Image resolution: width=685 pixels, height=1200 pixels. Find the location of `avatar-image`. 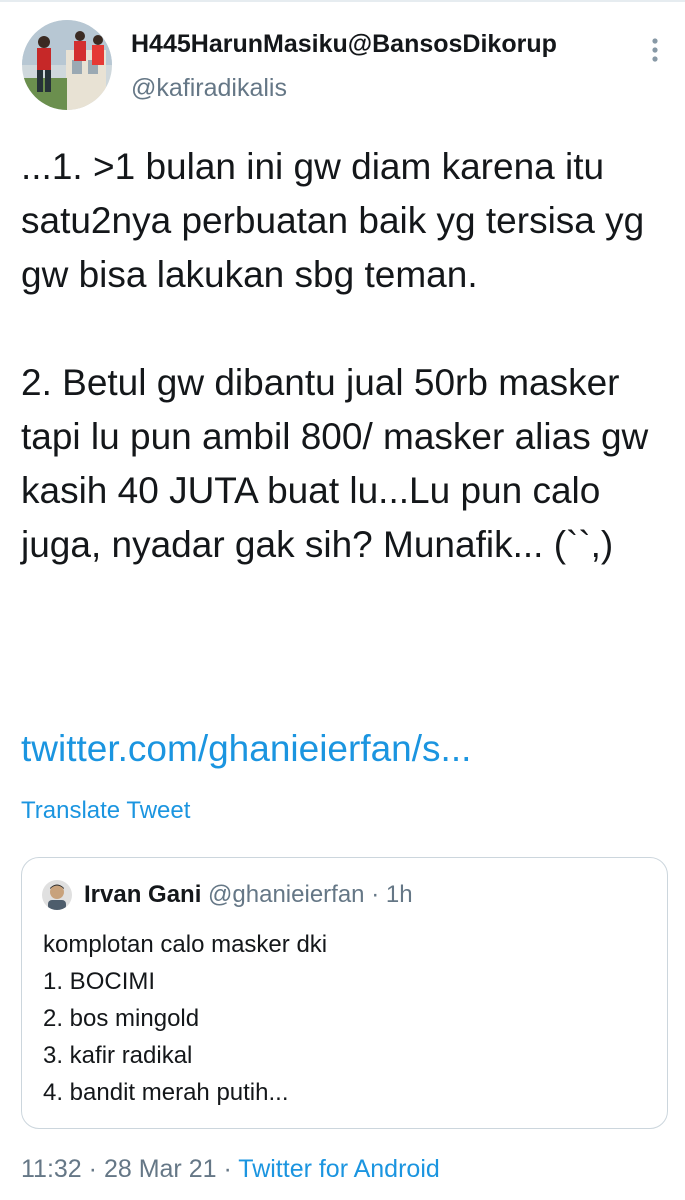

avatar-image is located at coordinates (67, 65).